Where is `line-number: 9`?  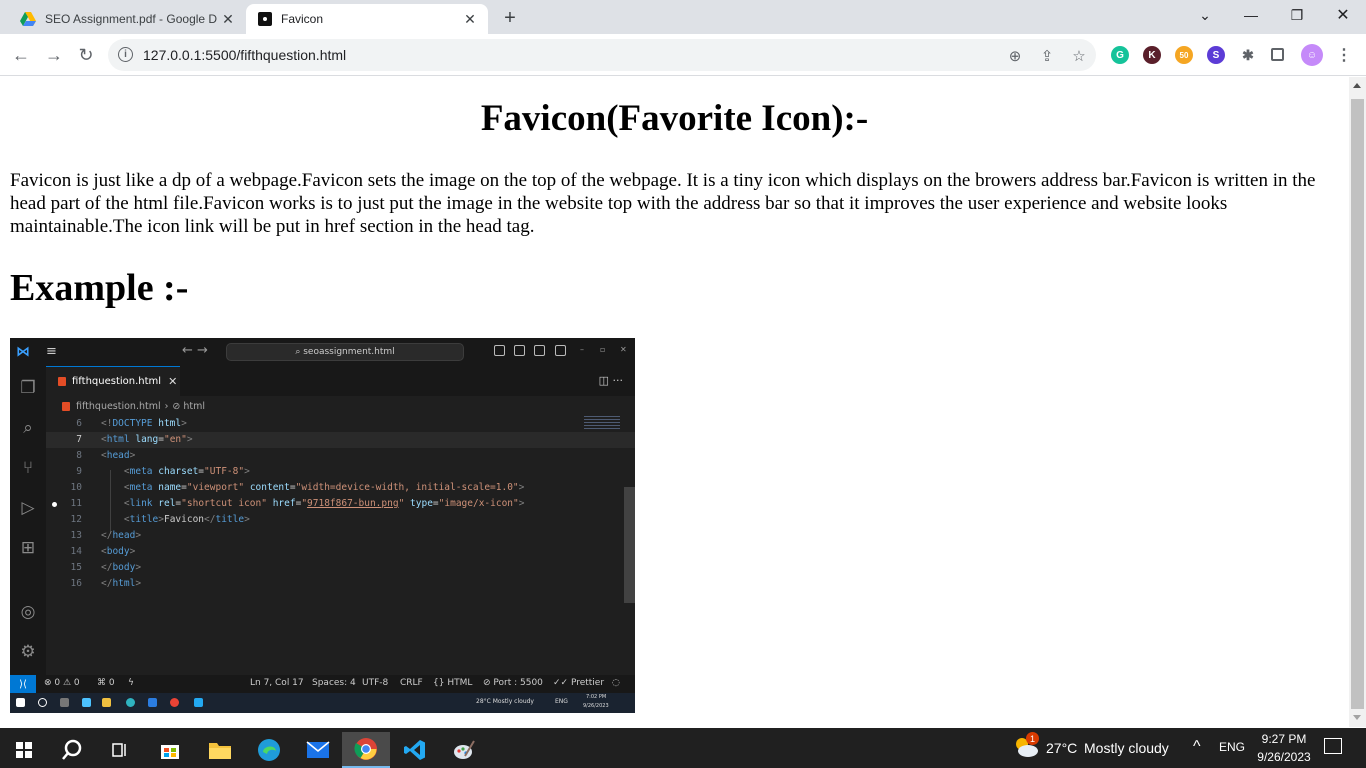
line-number: 9 is located at coordinates (79, 471).